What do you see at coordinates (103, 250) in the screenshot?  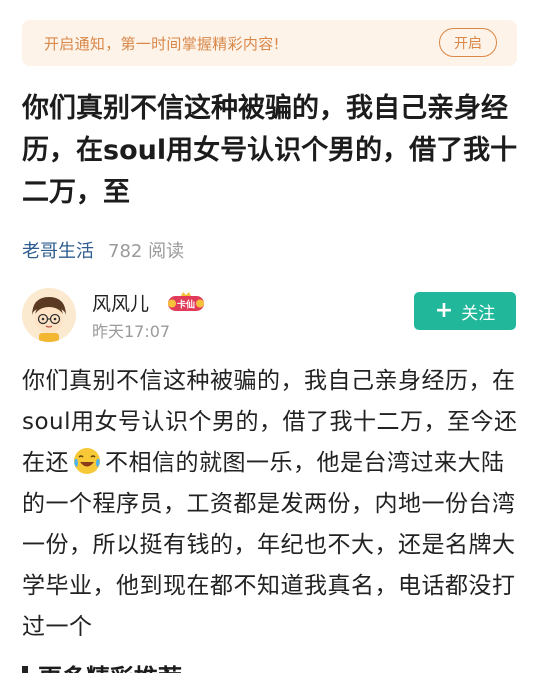 I see `article-meta: 老哥生活 782 阅读` at bounding box center [103, 250].